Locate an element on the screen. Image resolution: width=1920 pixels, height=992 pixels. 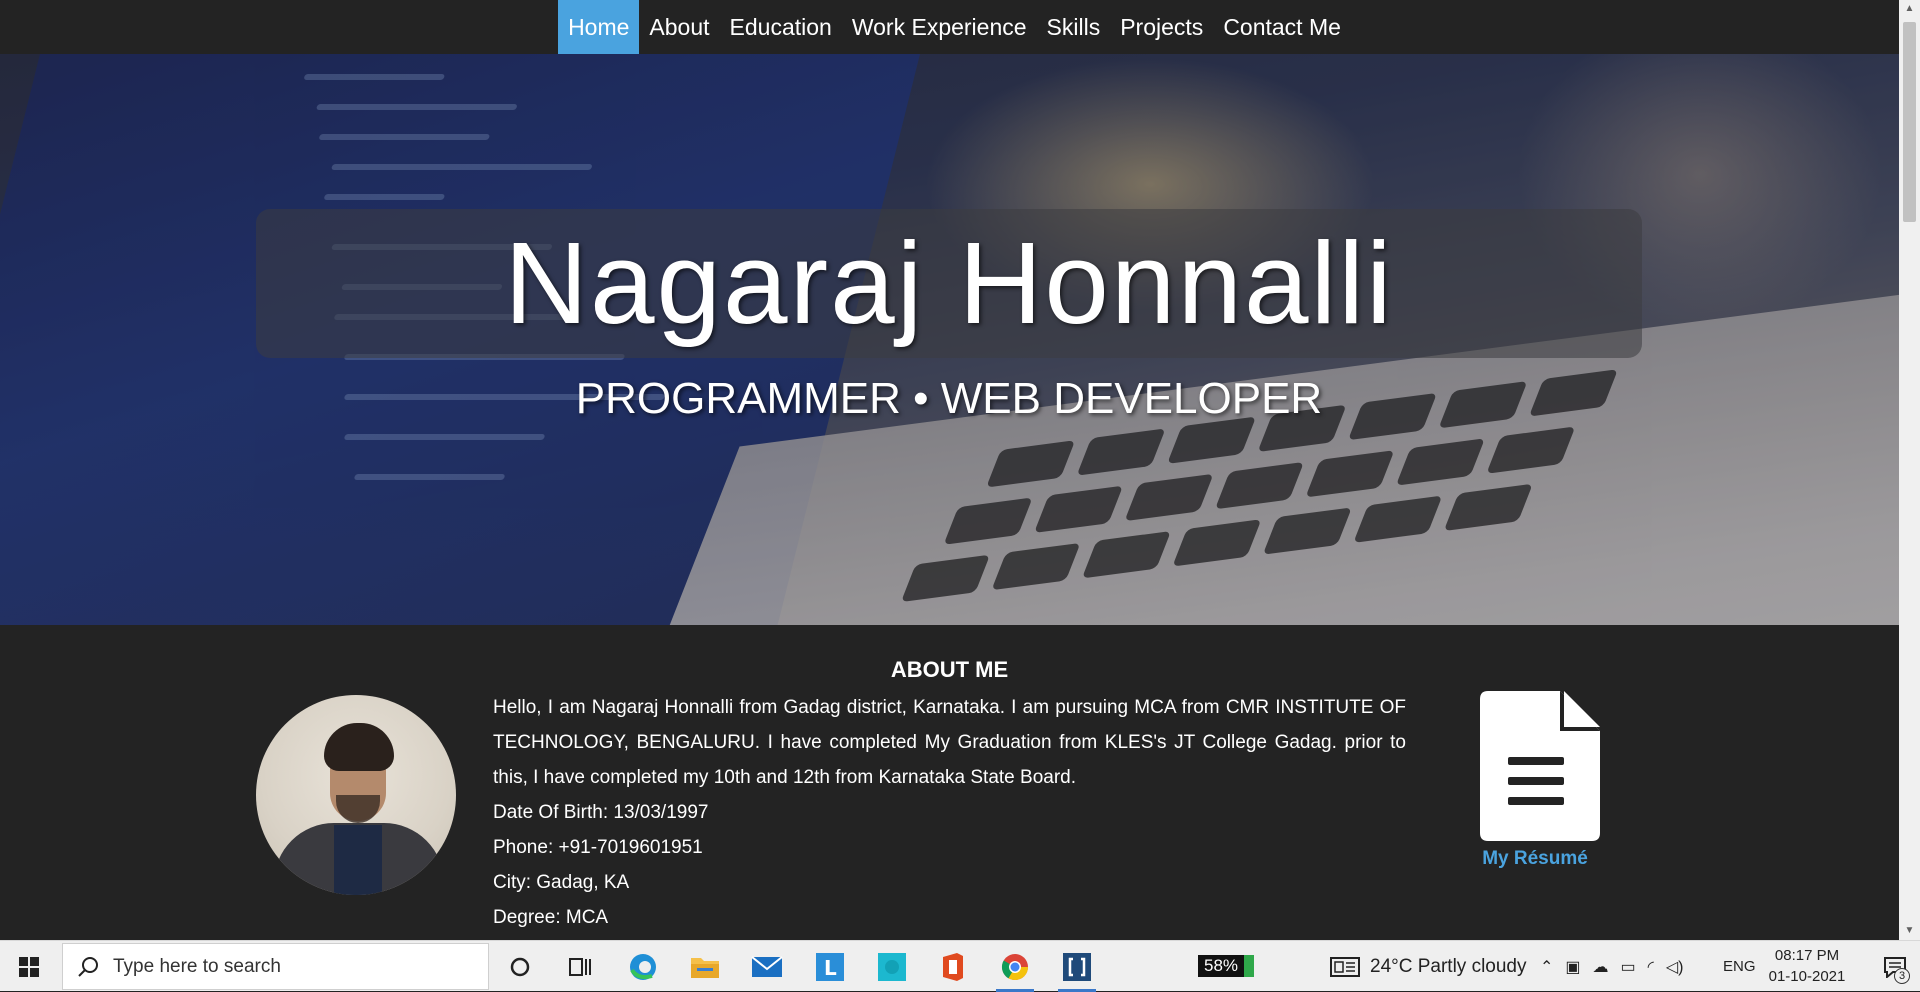
battery-icon: ▭ is located at coordinates (1628, 967).